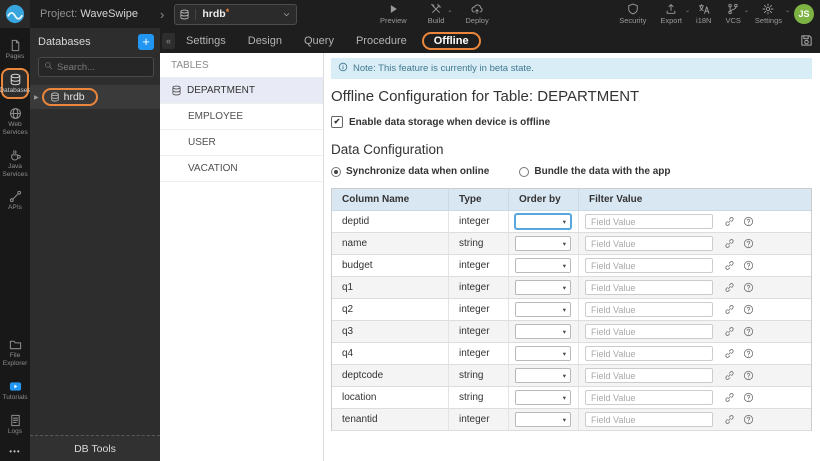  I want to click on preview-button: Preview, so click(393, 14).